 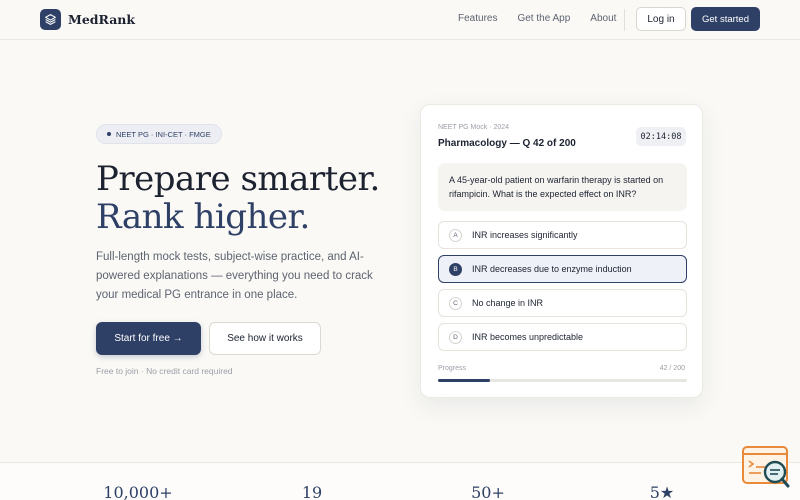 I want to click on hero-title: Prepare smarter. Rank higher., so click(x=238, y=198).